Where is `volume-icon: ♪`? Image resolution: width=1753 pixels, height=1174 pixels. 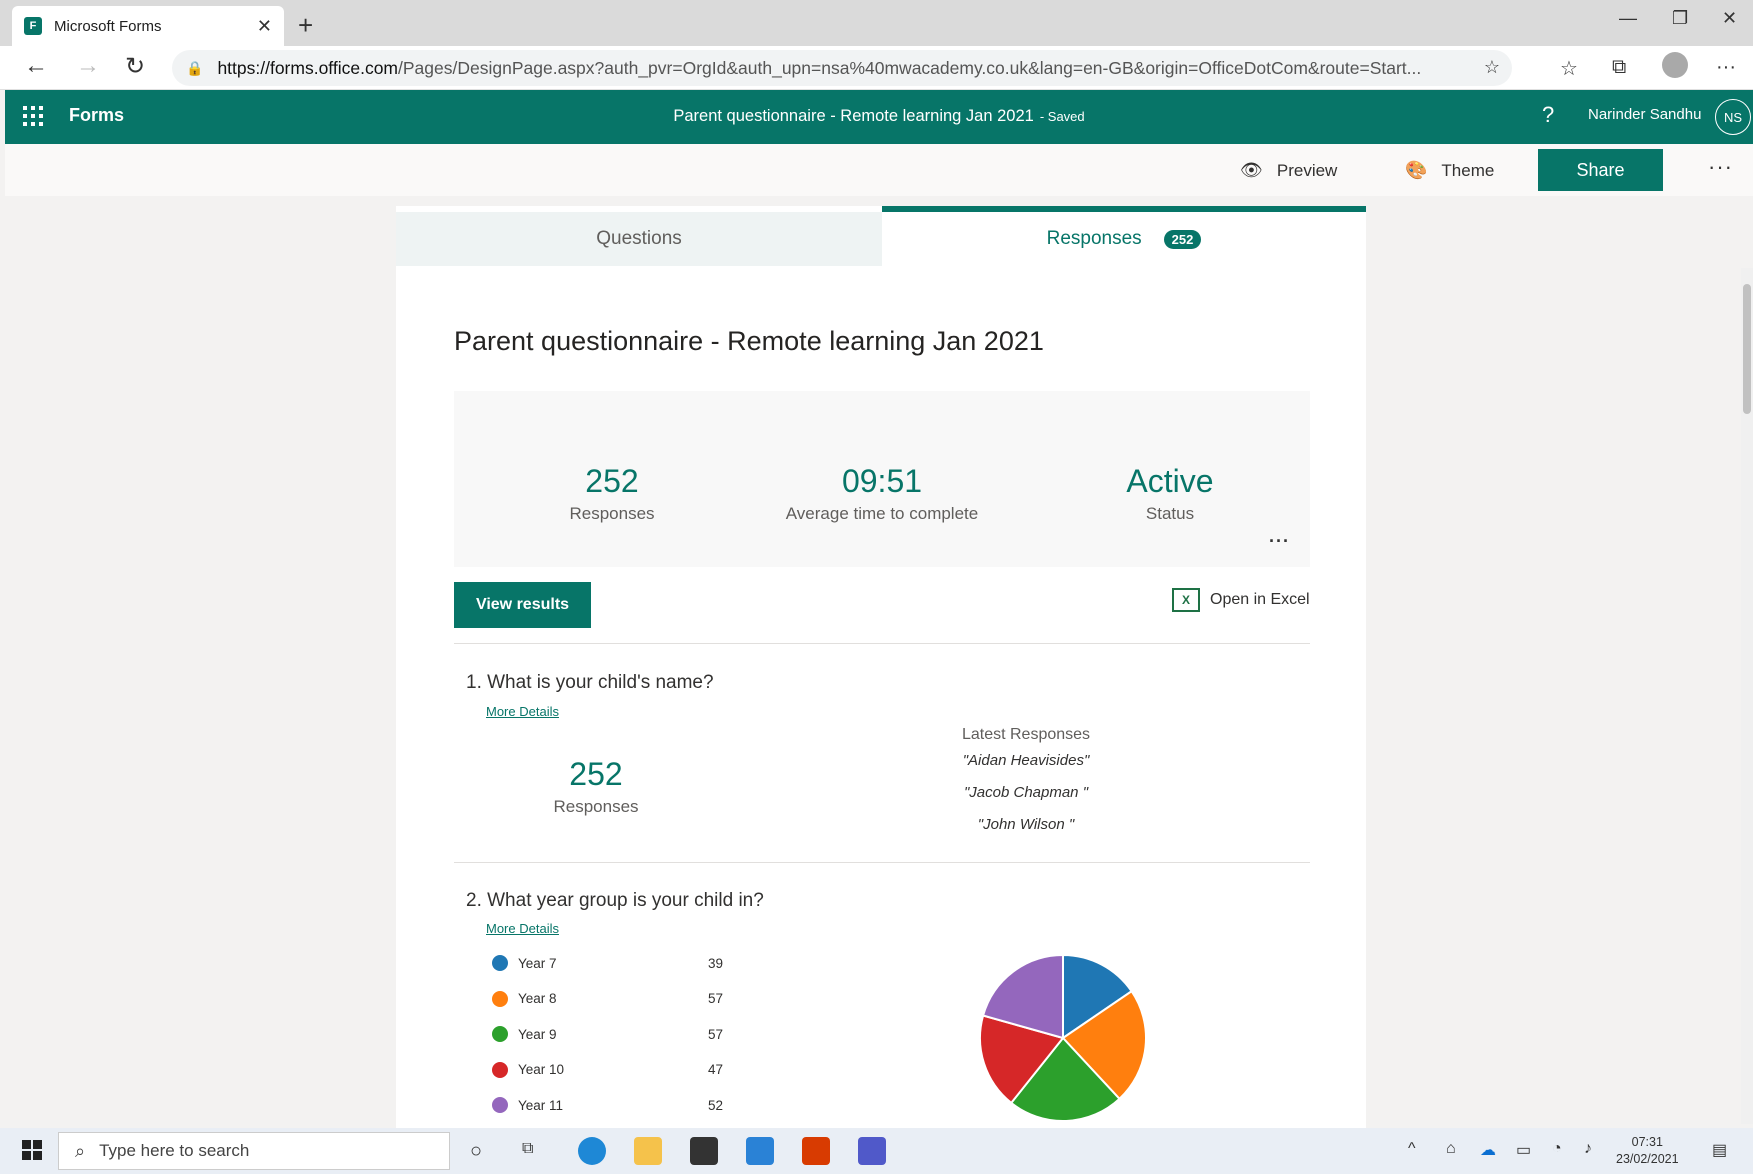
volume-icon: ♪ is located at coordinates (1588, 1149).